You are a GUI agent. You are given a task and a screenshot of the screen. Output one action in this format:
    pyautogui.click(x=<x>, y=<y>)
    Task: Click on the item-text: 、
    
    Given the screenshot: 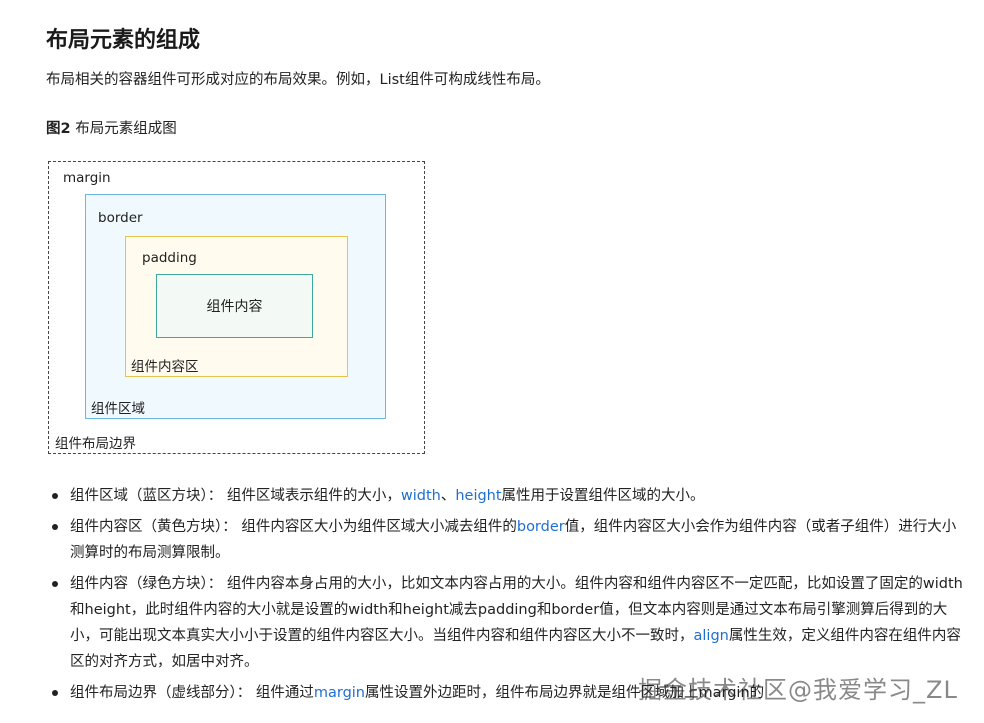 What is the action you would take?
    pyautogui.click(x=448, y=496)
    